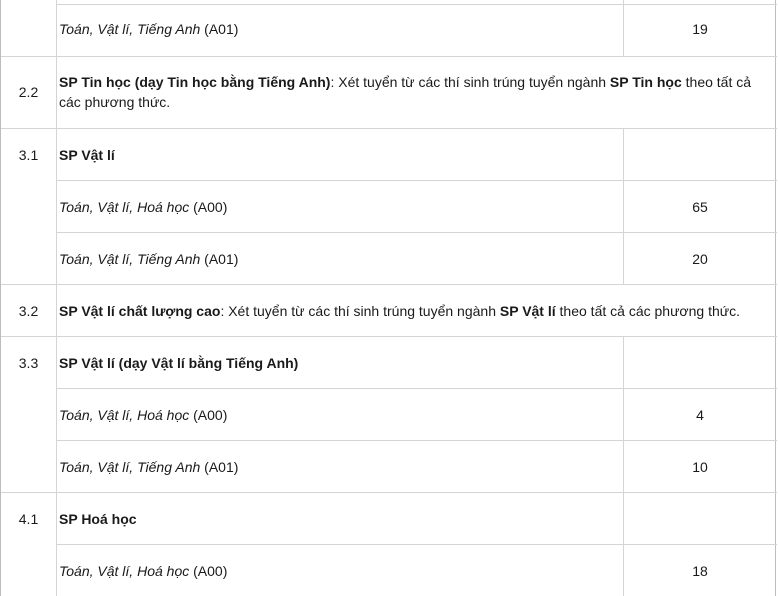 This screenshot has height=596, width=778. Describe the element at coordinates (700, 207) in the screenshot. I see `quota-value: 65` at that location.